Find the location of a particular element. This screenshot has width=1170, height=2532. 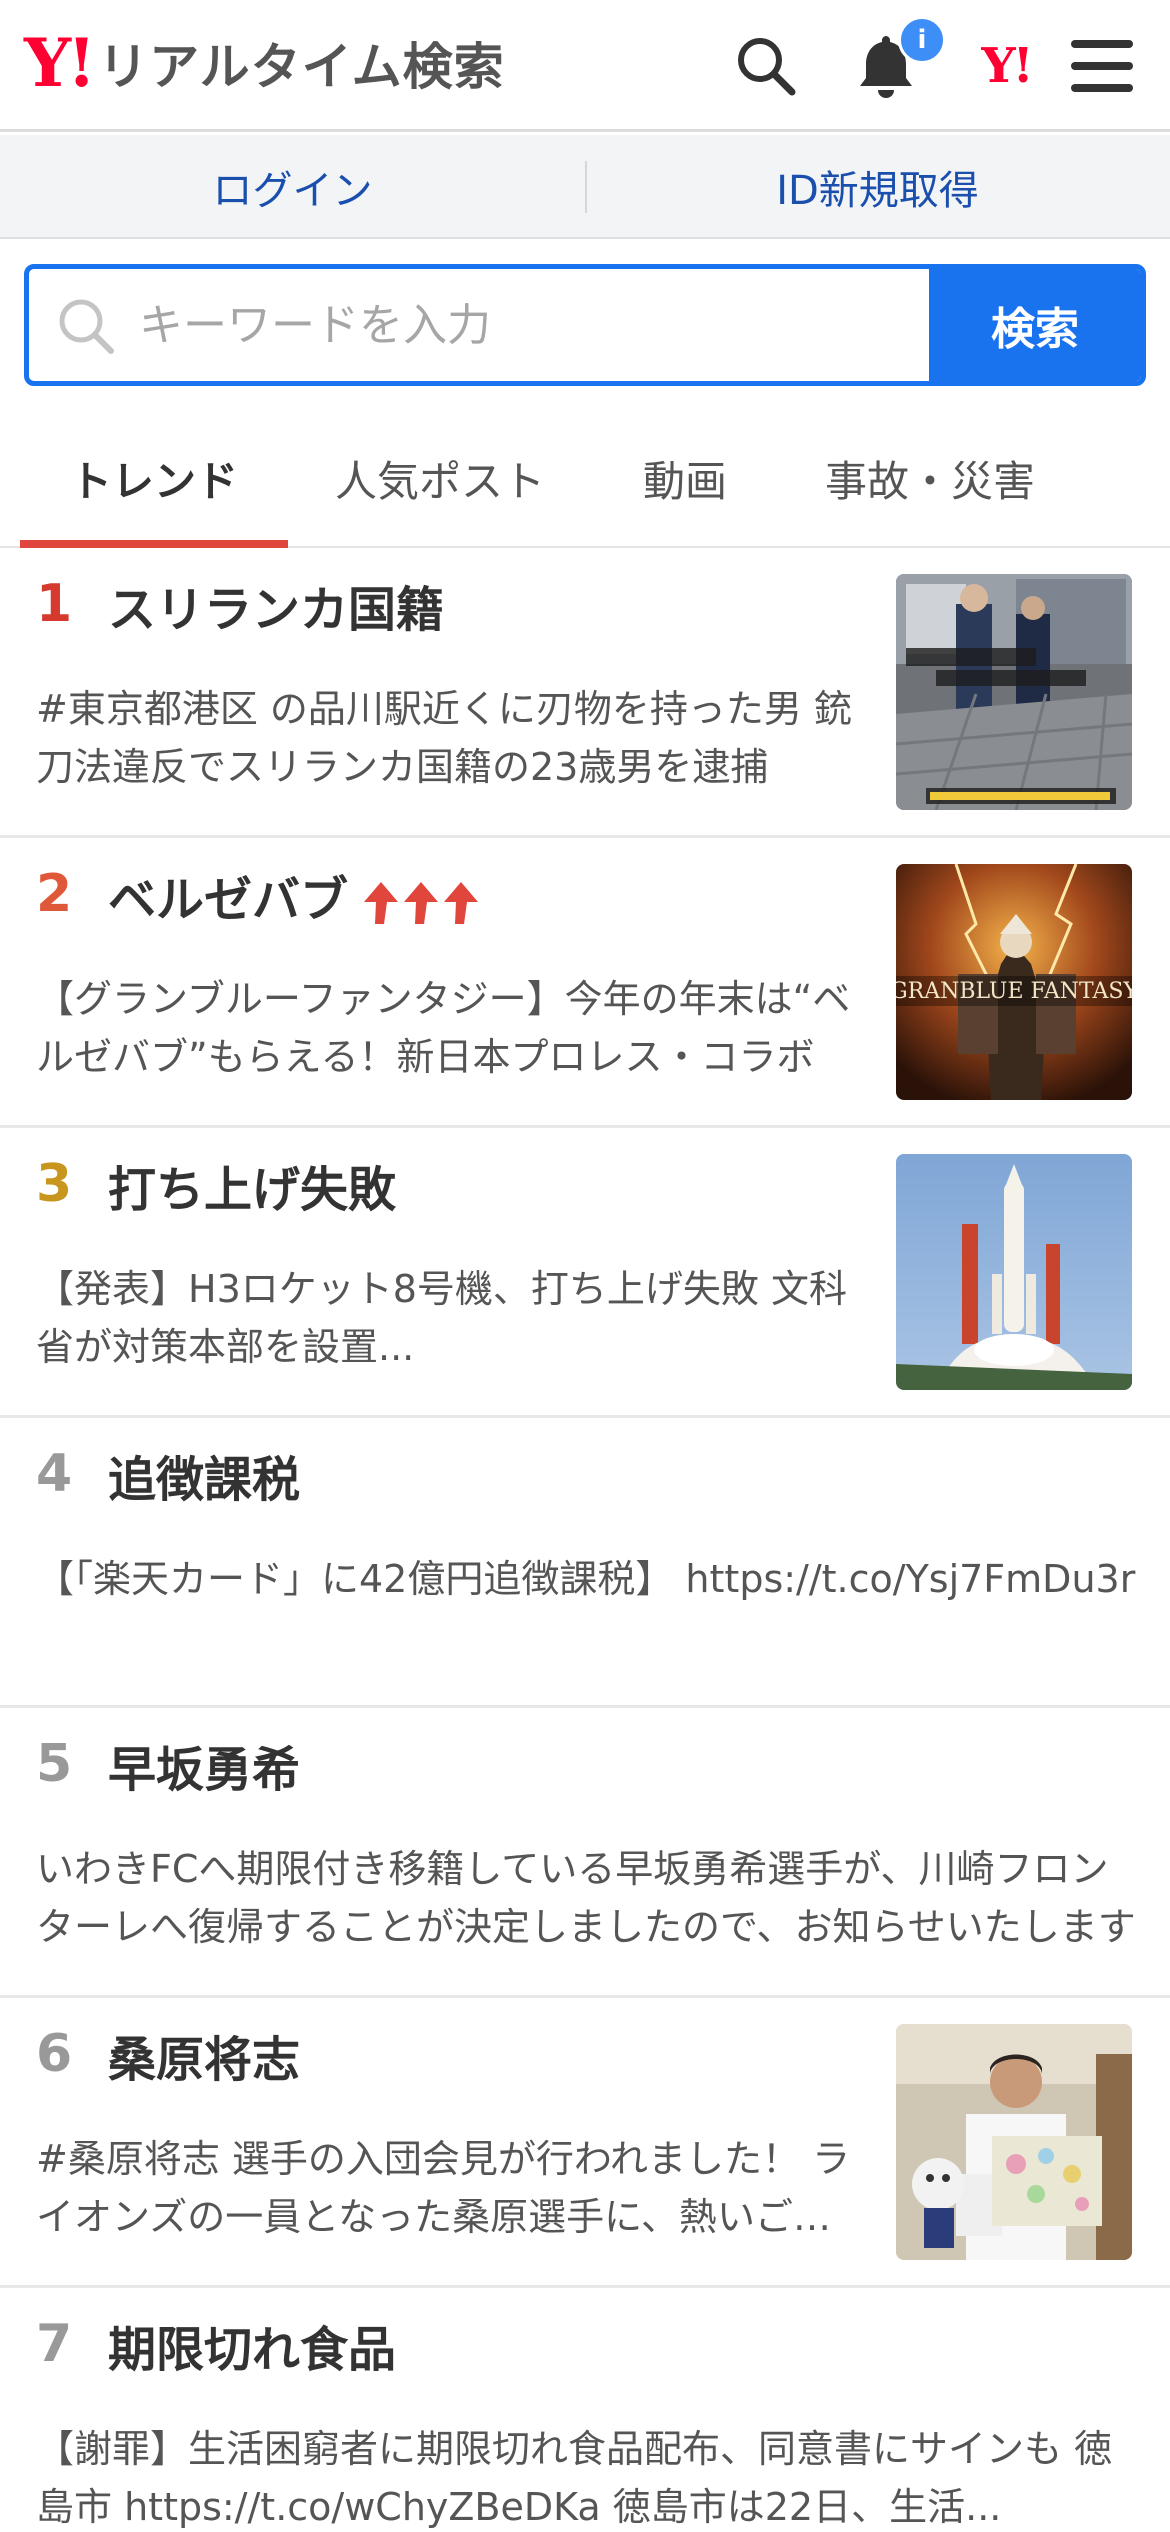

signup-link: ID新規取得 is located at coordinates (877, 187).